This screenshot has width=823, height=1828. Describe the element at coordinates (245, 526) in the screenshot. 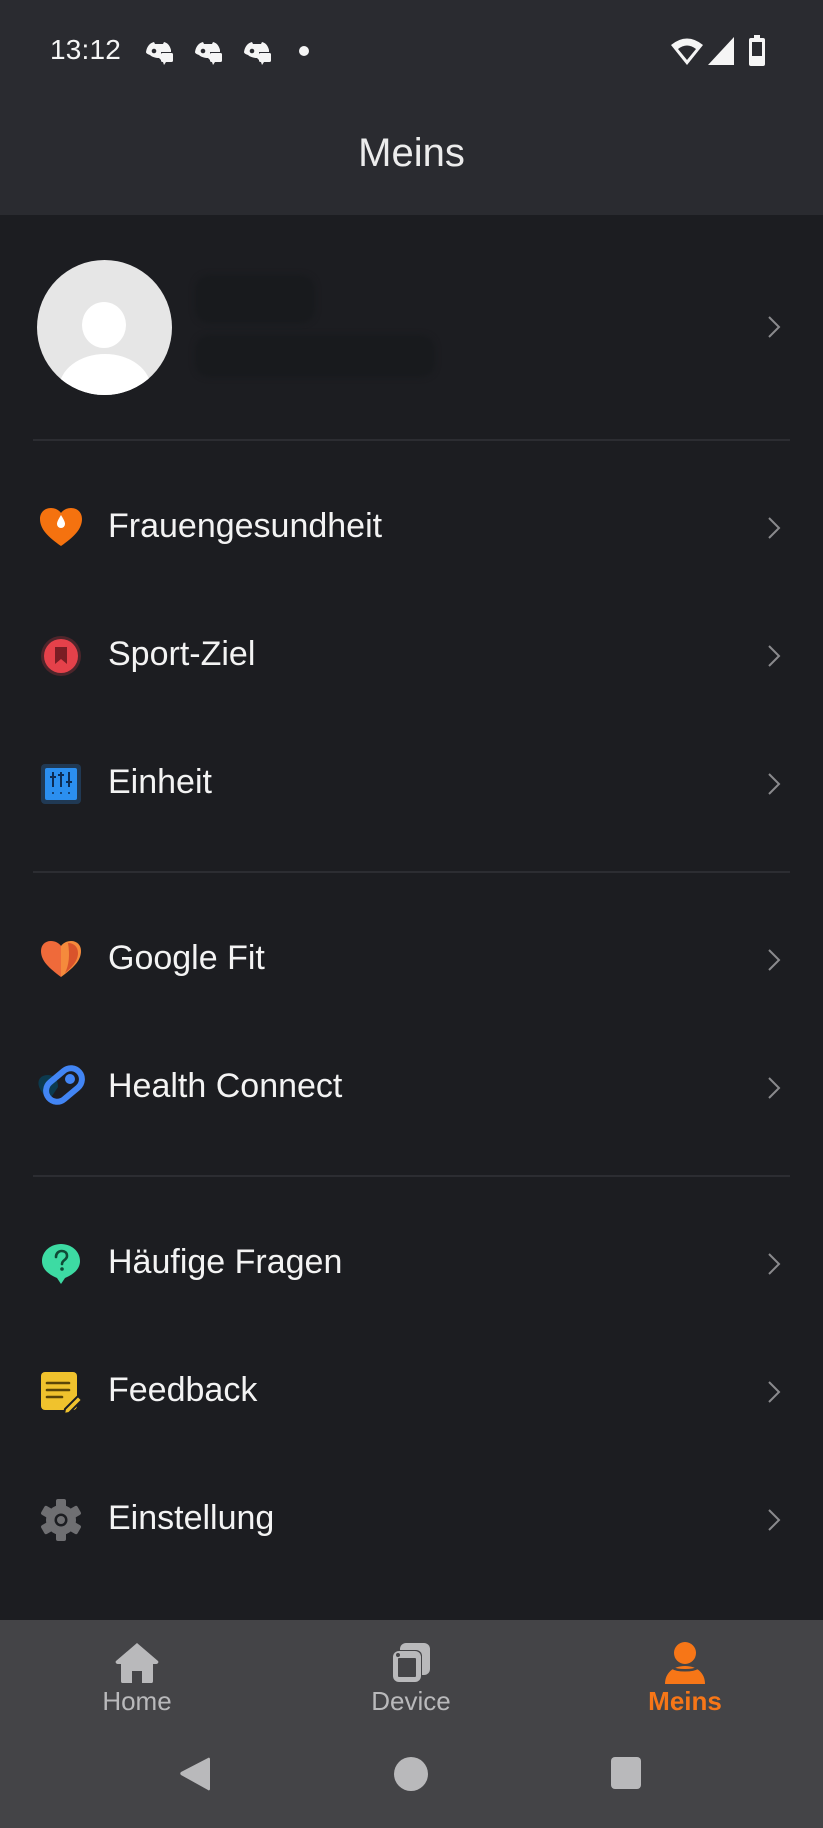

I see `menu-label: Frauengesundheit` at that location.